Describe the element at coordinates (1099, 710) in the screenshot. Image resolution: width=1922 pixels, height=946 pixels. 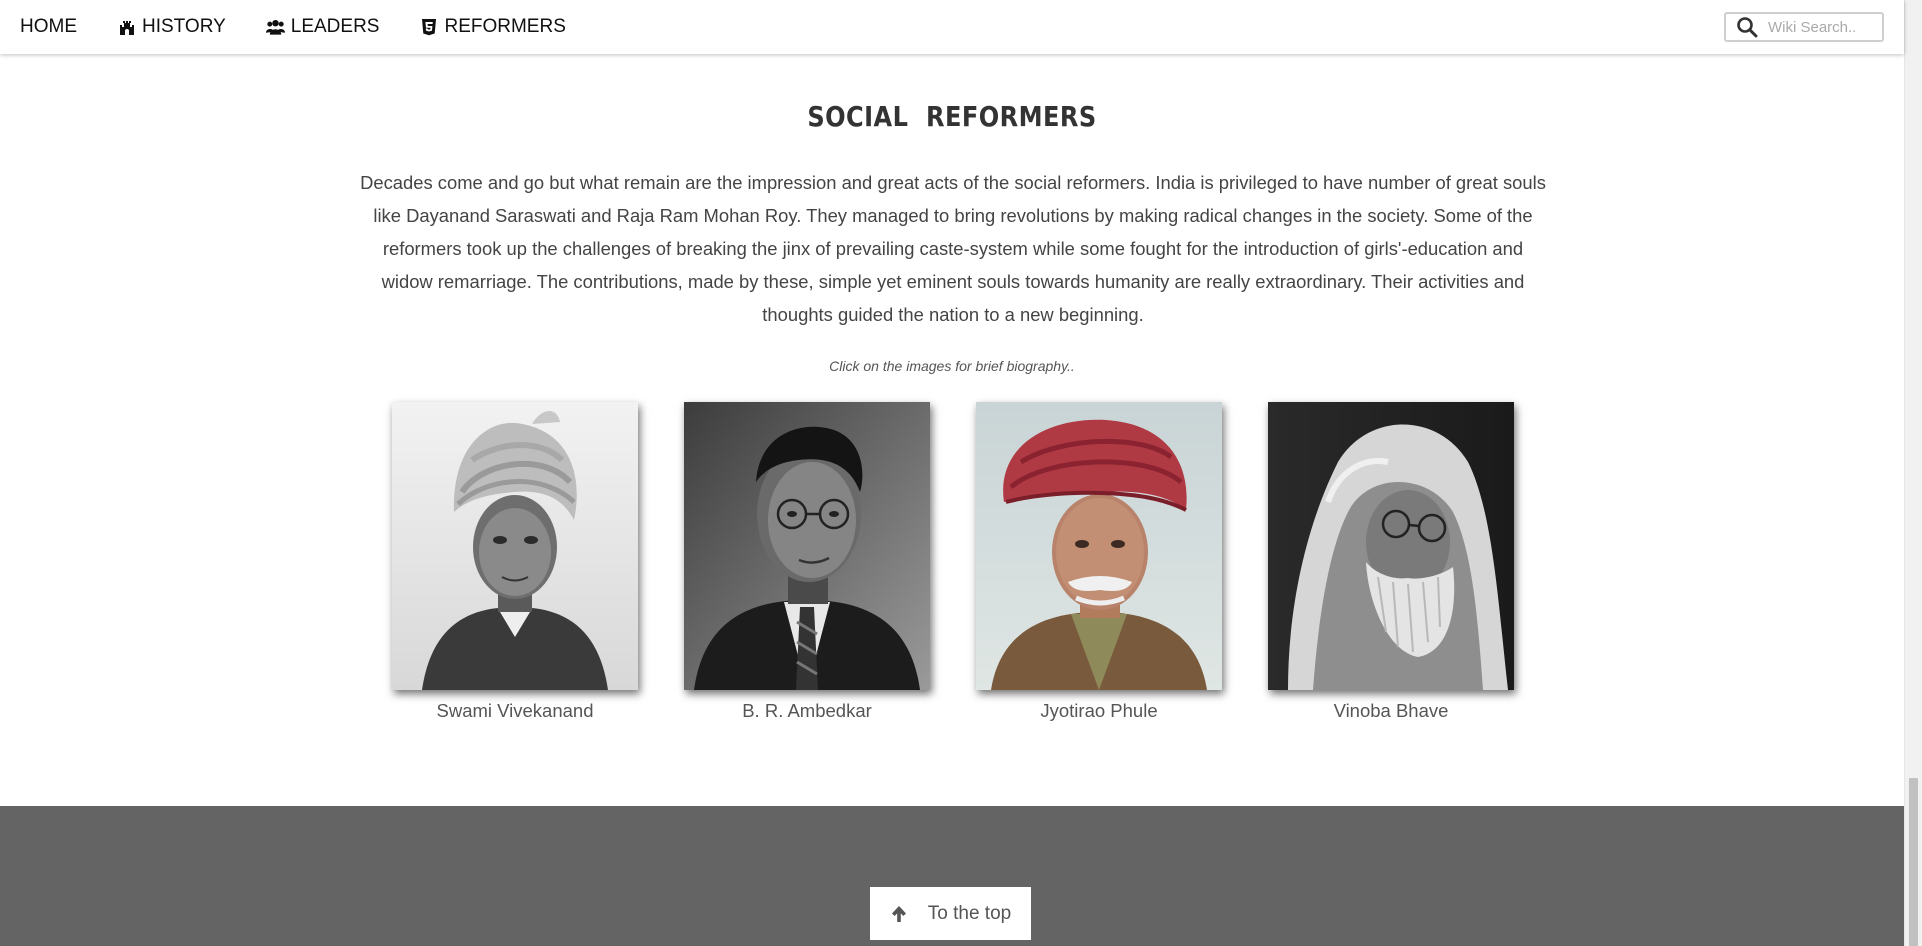
I see `reformer-name: Jyotirao Phule` at that location.